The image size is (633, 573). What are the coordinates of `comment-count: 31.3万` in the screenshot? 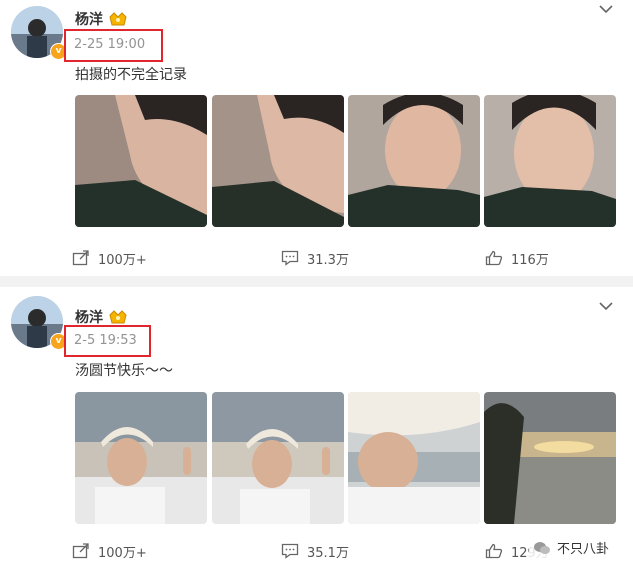 It's located at (328, 260).